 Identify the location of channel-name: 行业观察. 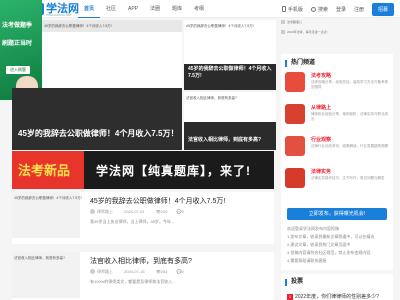
(321, 139).